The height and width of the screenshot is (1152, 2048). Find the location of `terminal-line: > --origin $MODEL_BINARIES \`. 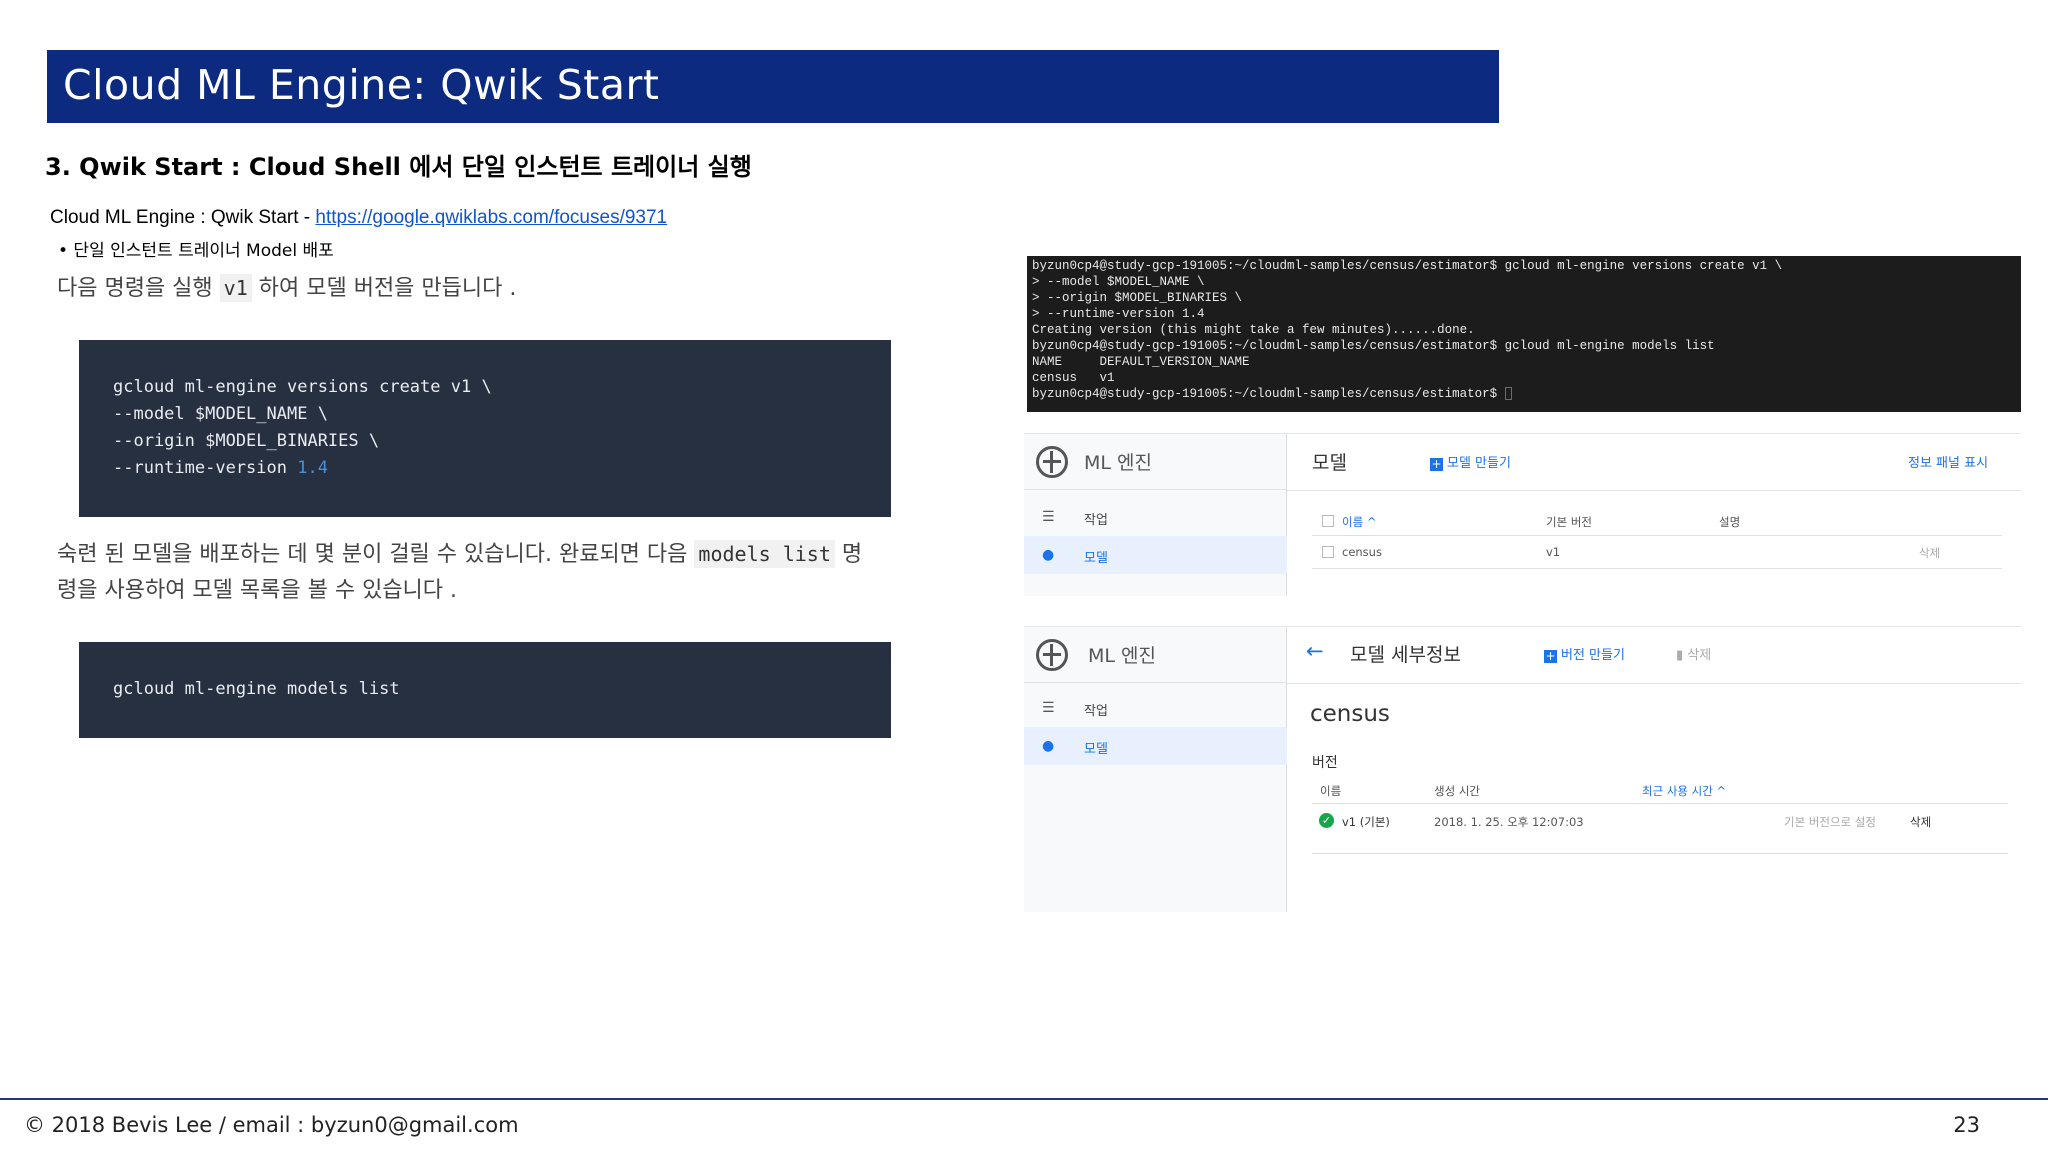

terminal-line: > --origin $MODEL_BINARIES \ is located at coordinates (1137, 298).